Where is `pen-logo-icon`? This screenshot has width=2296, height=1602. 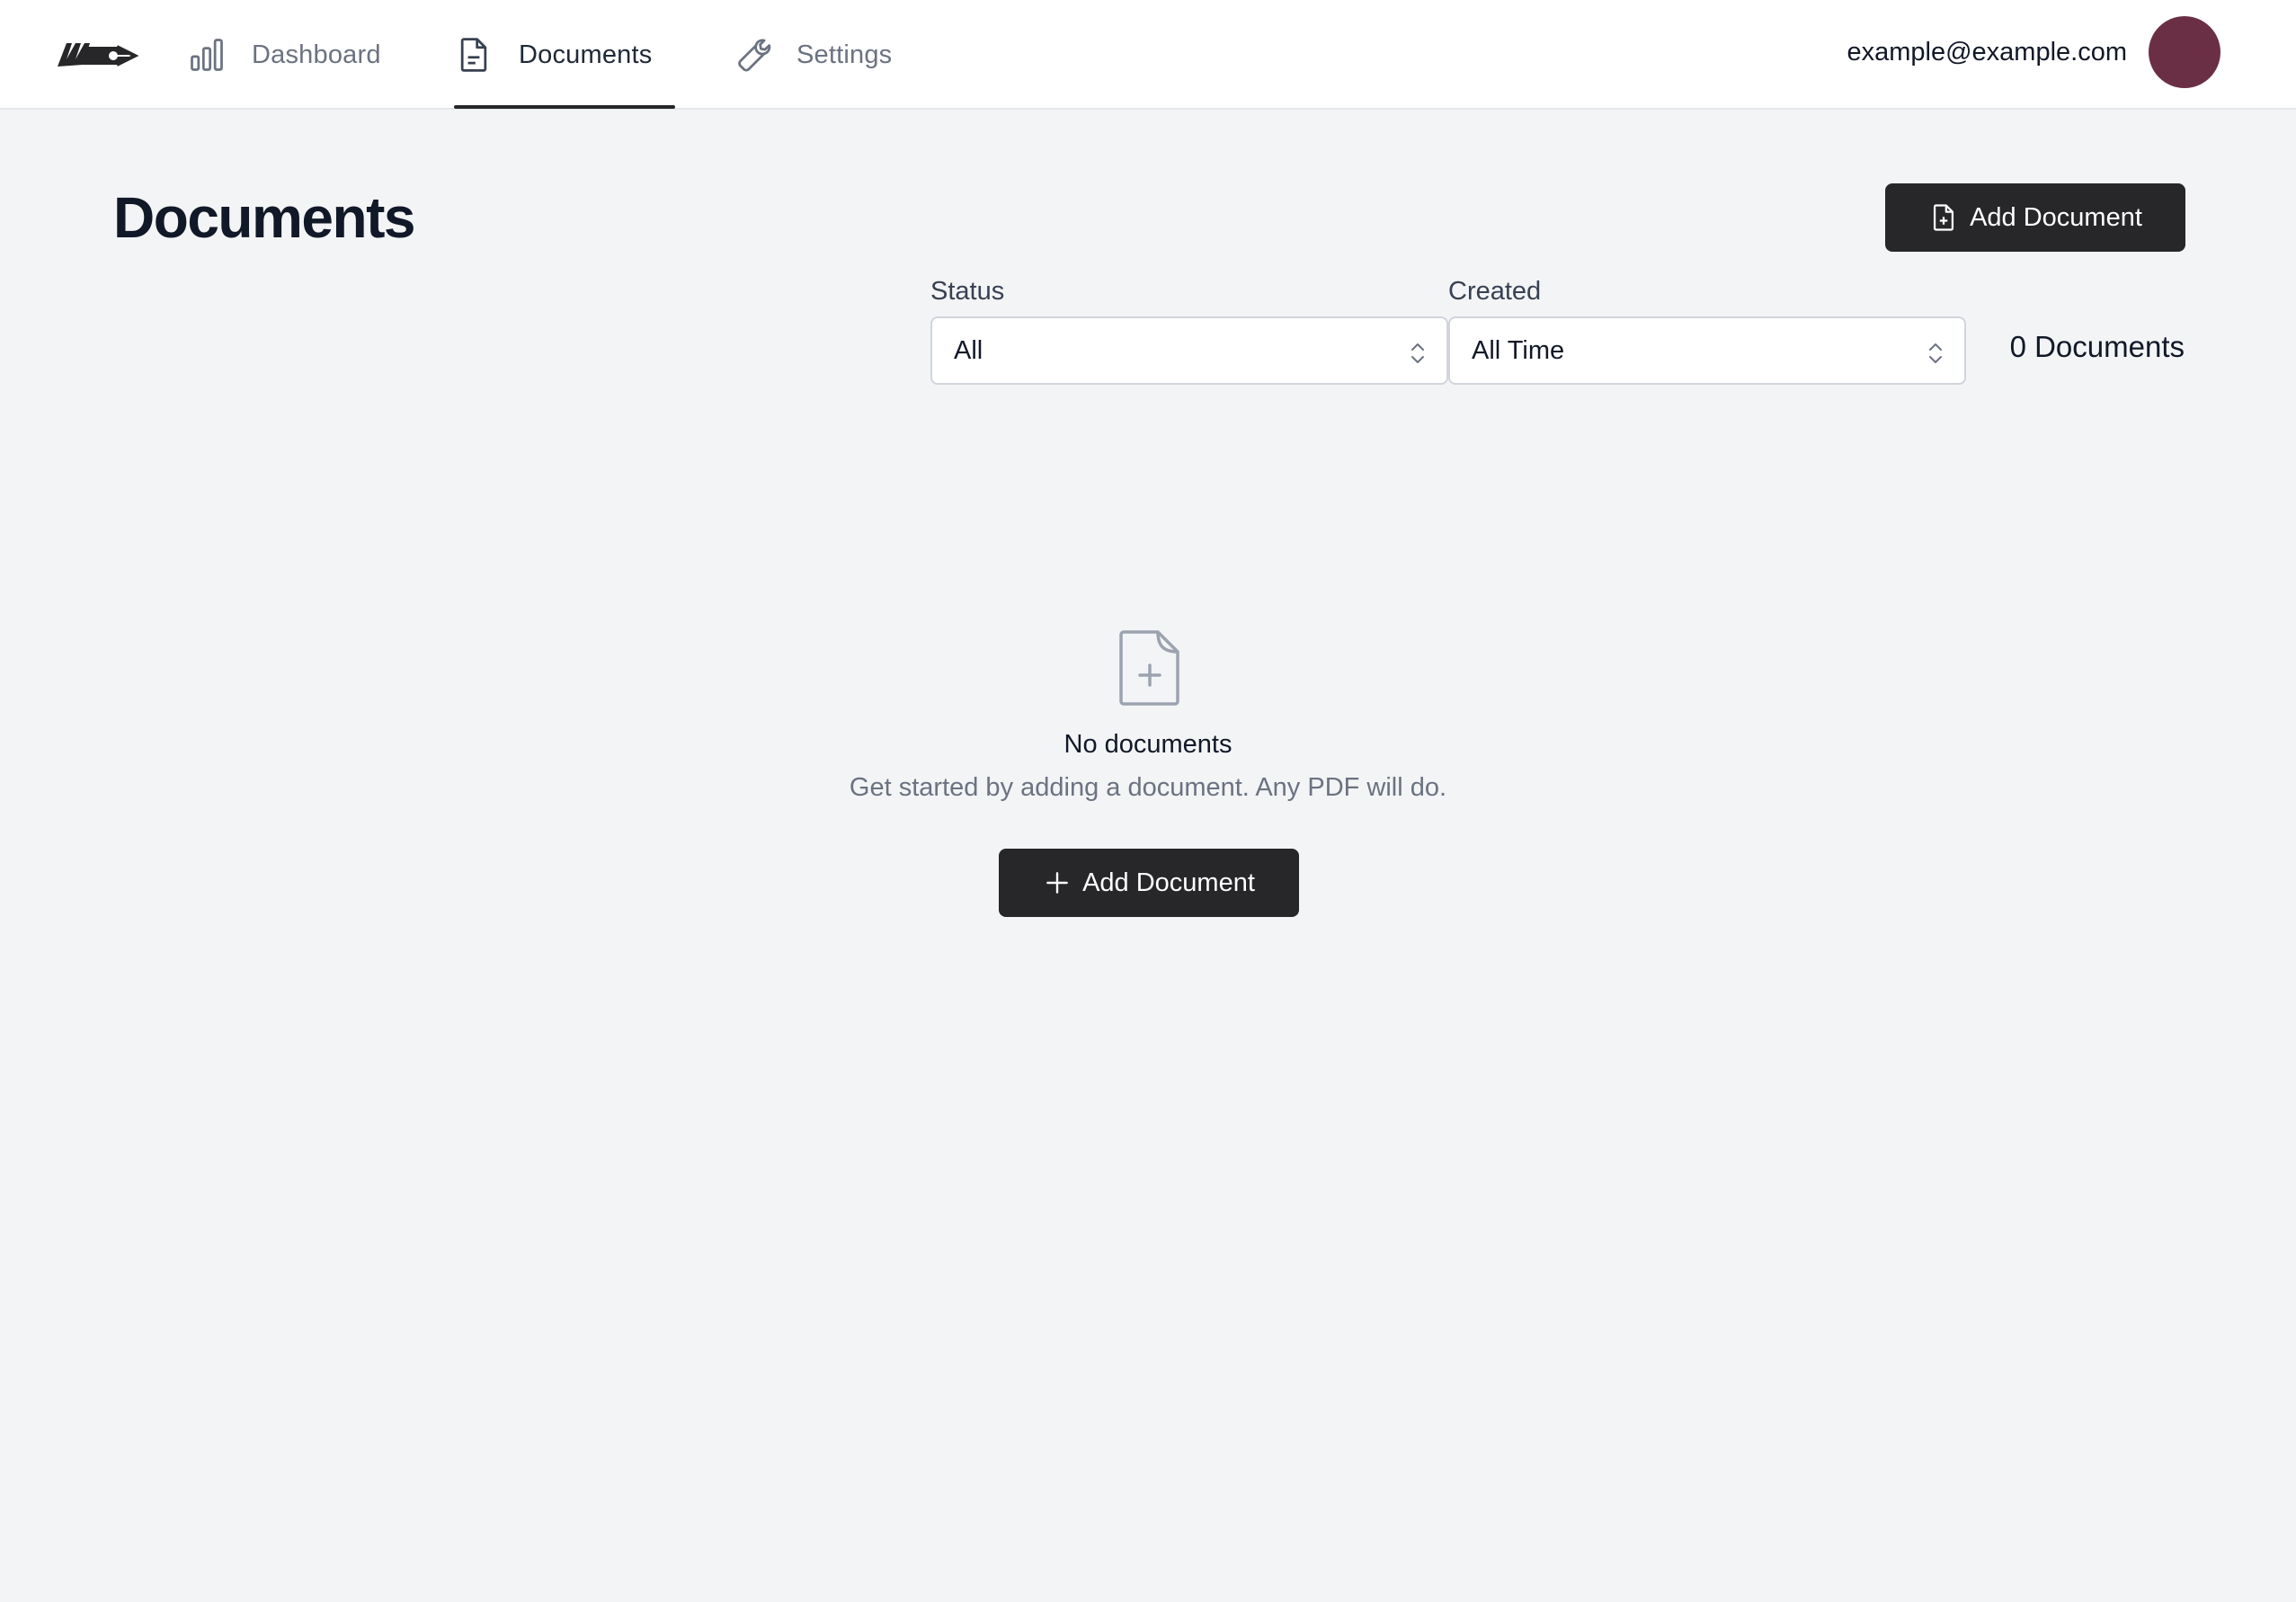 pen-logo-icon is located at coordinates (98, 55).